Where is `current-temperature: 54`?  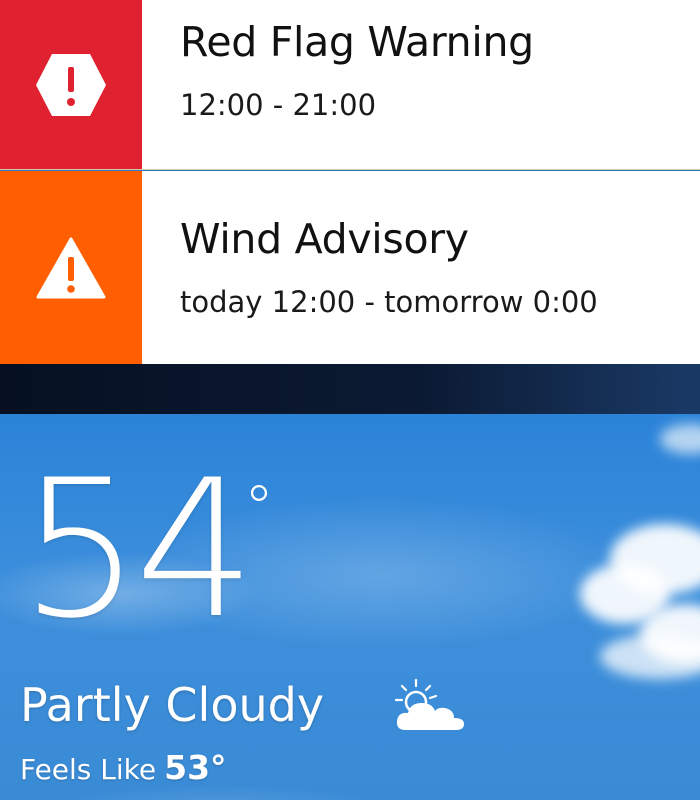 current-temperature: 54 is located at coordinates (138, 549).